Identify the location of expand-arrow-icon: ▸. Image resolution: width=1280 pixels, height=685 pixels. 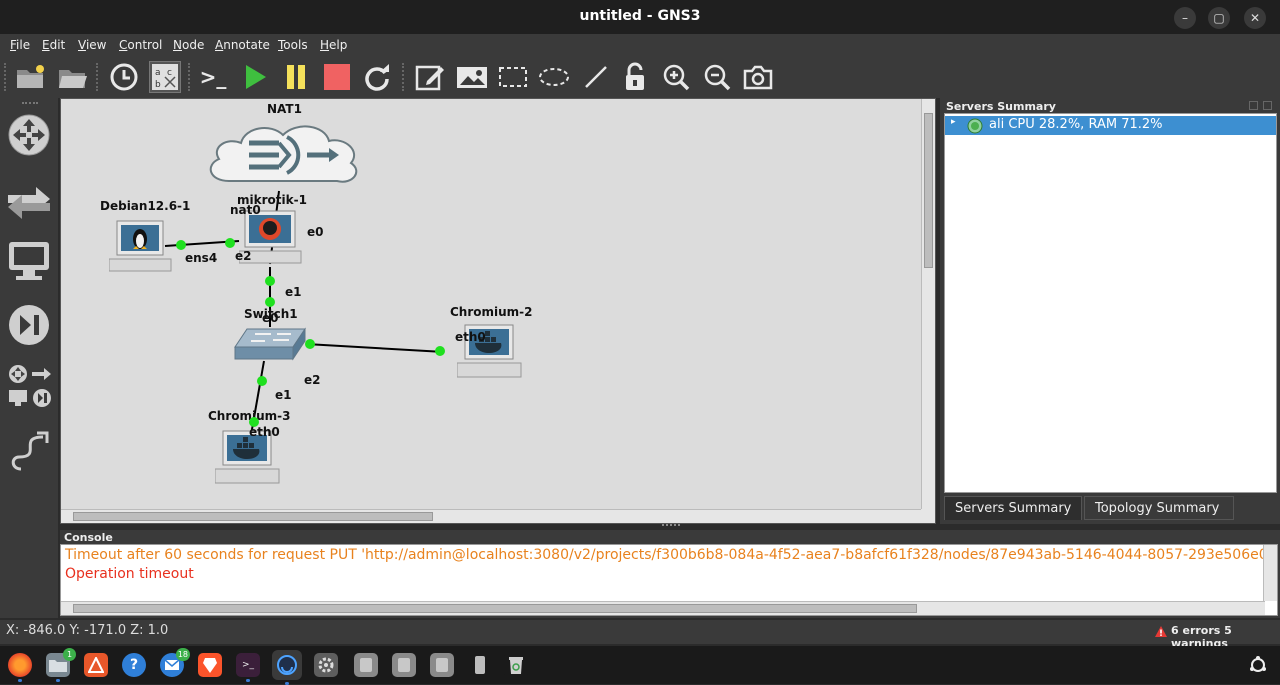
(953, 122).